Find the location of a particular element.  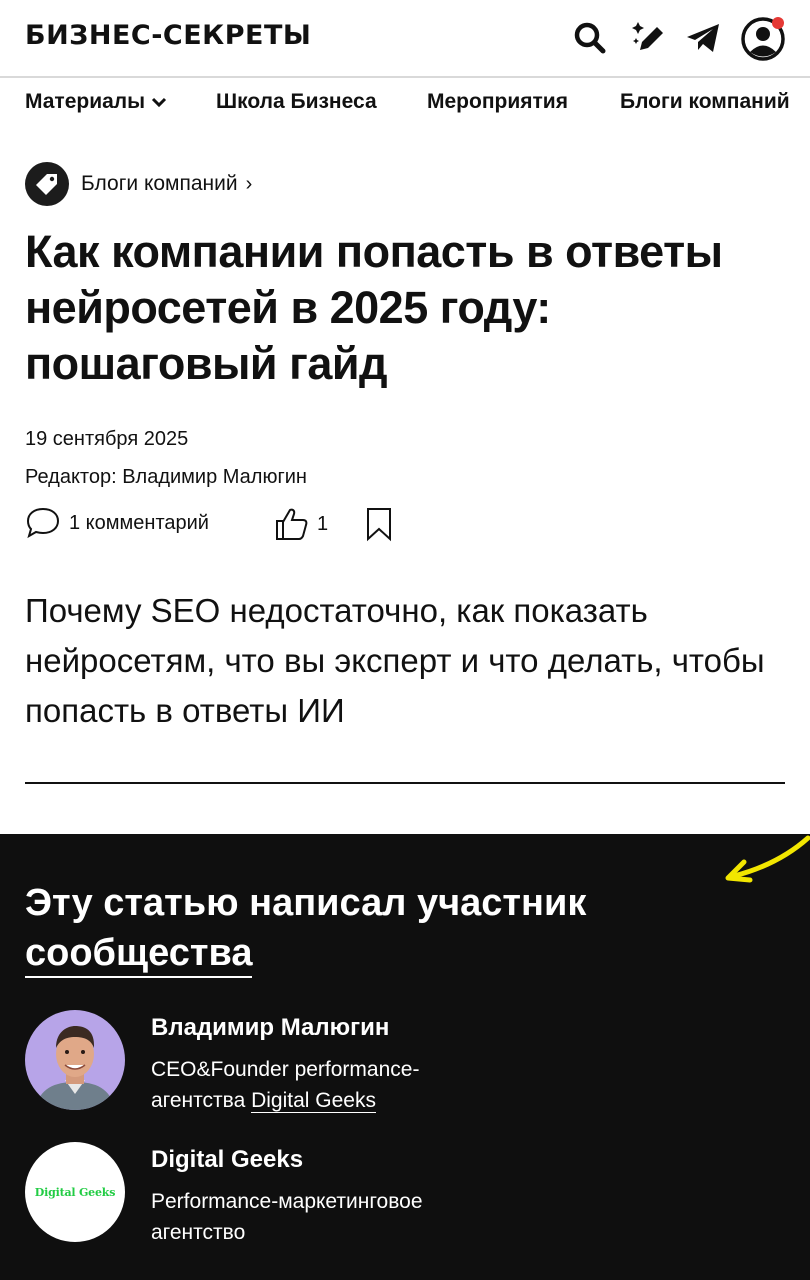

company-logo: Digital Geeks is located at coordinates (75, 1192).